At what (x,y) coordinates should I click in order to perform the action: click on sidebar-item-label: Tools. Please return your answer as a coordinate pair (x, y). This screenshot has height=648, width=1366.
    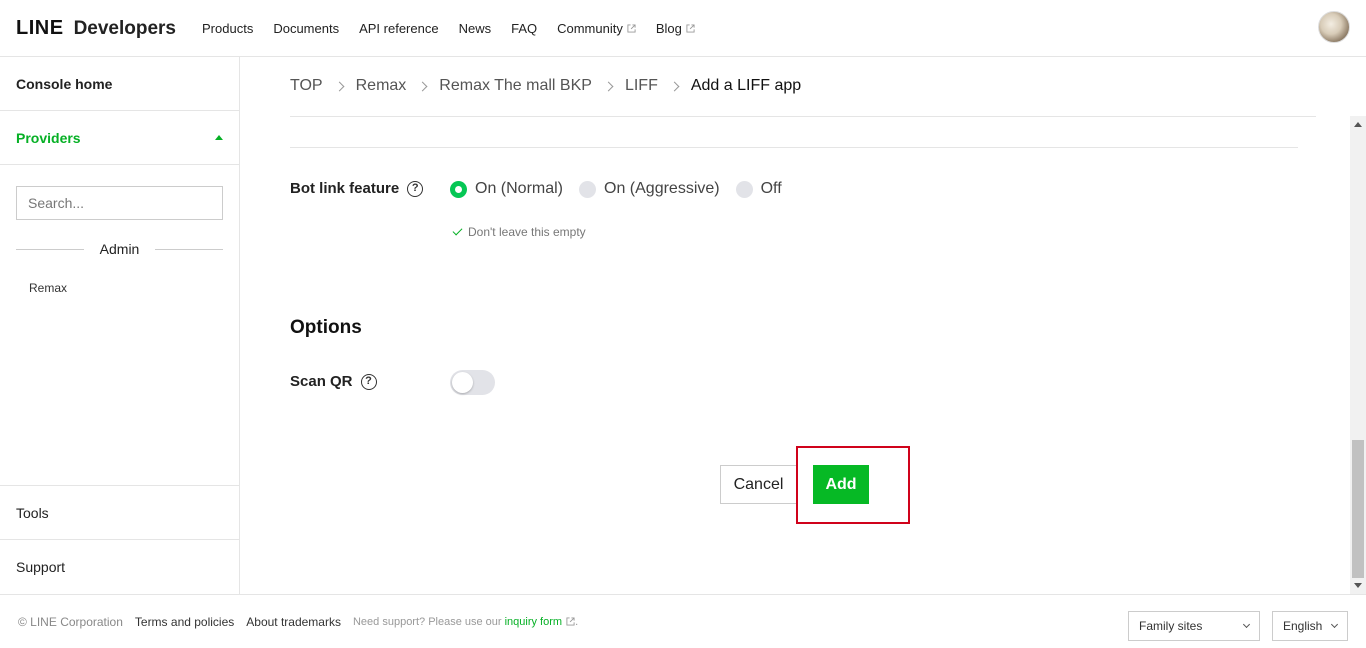
    Looking at the image, I should click on (32, 512).